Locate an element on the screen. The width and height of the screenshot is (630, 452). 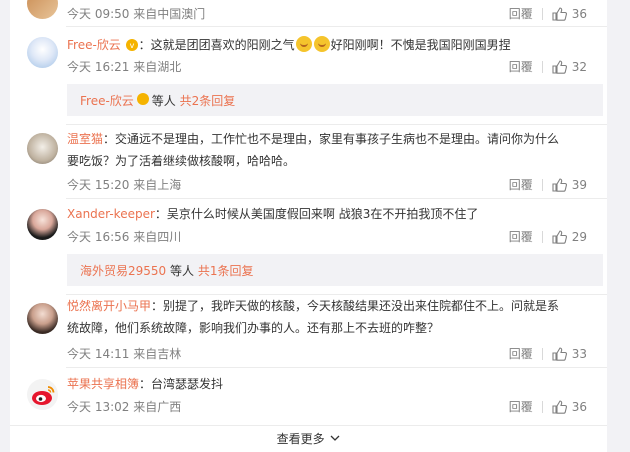
scrollbar-track is located at coordinates (618, 226).